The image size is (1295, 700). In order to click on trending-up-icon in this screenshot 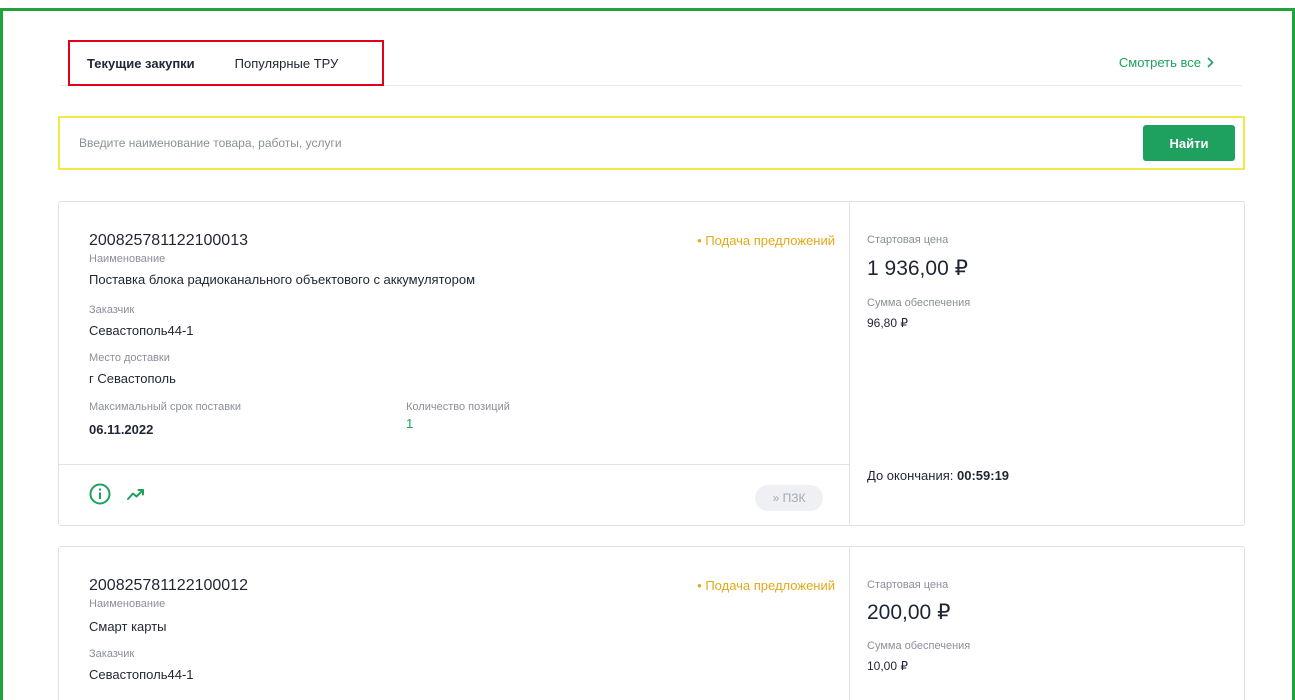, I will do `click(136, 494)`.